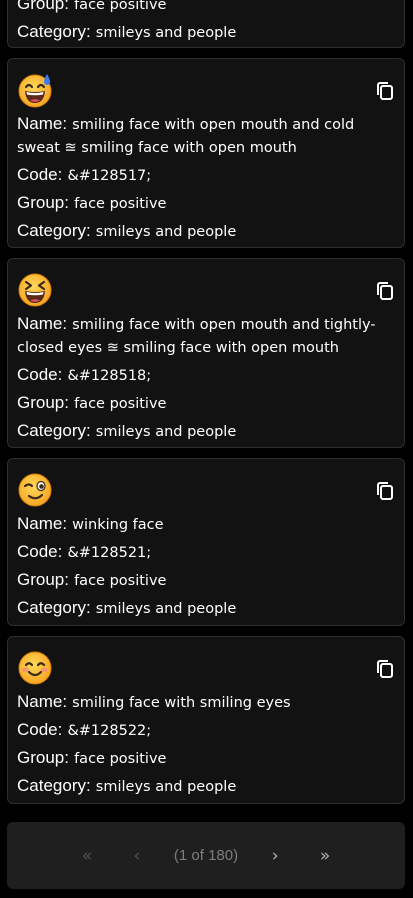 The width and height of the screenshot is (413, 898). I want to click on winking-face-icon, so click(35, 490).